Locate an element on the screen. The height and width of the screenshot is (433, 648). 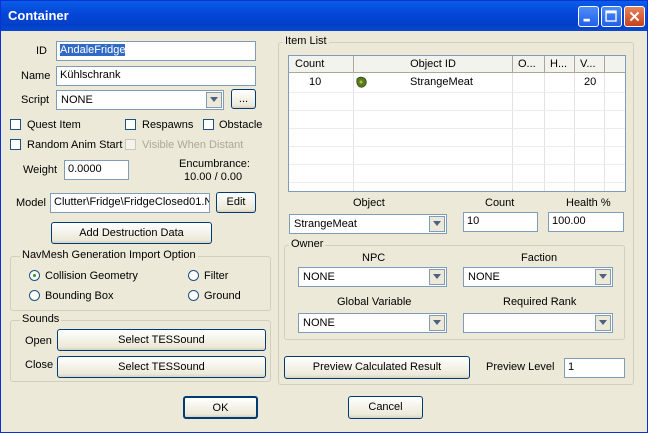
meat-icon is located at coordinates (361, 82).